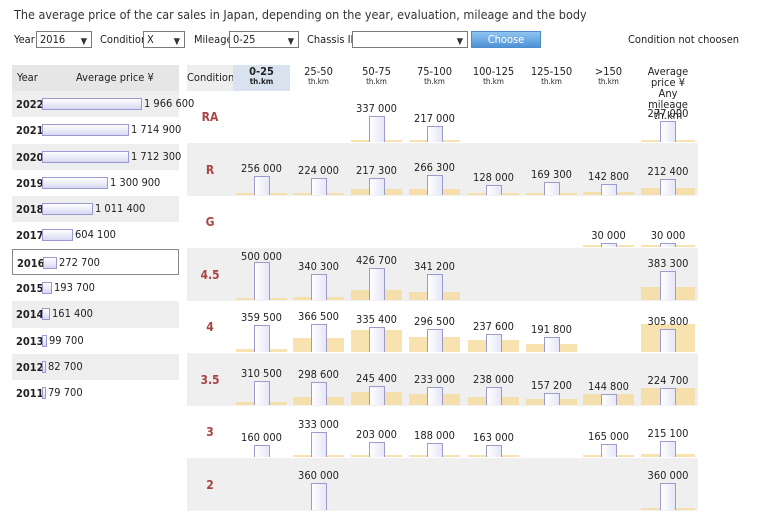 This screenshot has height=512, width=768. I want to click on mileage-column-1: 25-50 th.km, so click(318, 78).